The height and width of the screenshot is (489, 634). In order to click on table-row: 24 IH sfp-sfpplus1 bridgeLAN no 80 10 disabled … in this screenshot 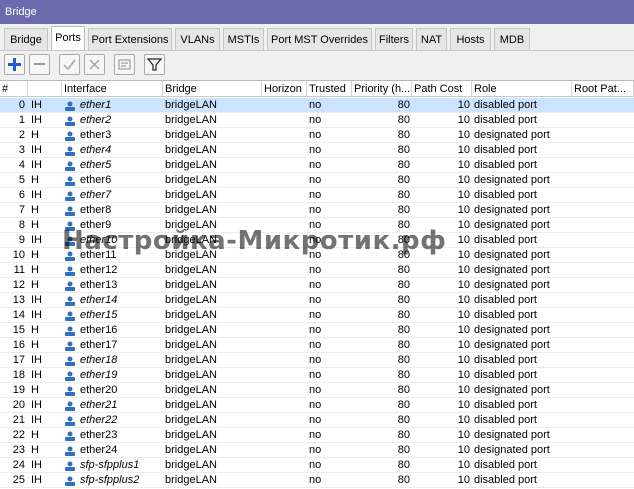, I will do `click(317, 465)`.